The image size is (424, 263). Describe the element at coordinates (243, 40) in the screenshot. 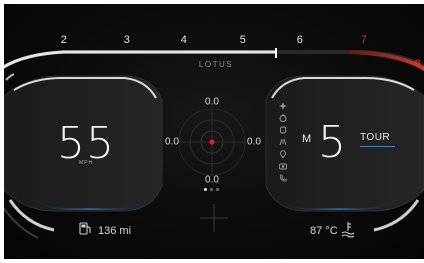

I see `tach-label-5: 5` at that location.